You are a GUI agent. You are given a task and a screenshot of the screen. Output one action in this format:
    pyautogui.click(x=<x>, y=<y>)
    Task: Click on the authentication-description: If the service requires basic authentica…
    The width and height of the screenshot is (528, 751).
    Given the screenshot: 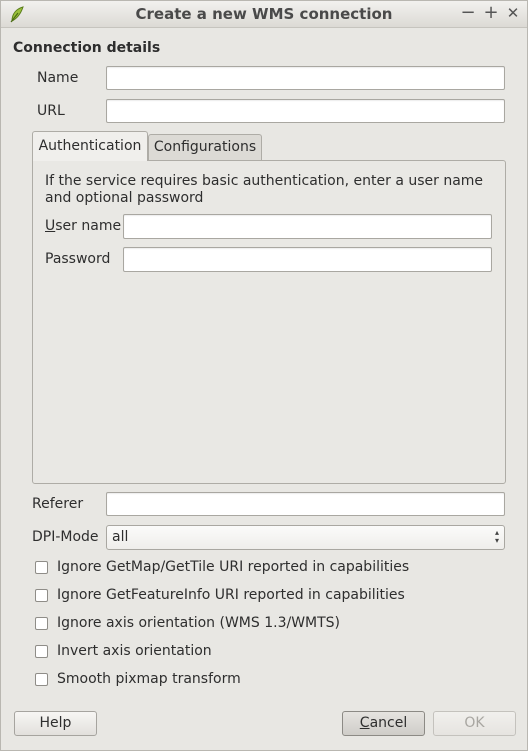 What is the action you would take?
    pyautogui.click(x=264, y=189)
    